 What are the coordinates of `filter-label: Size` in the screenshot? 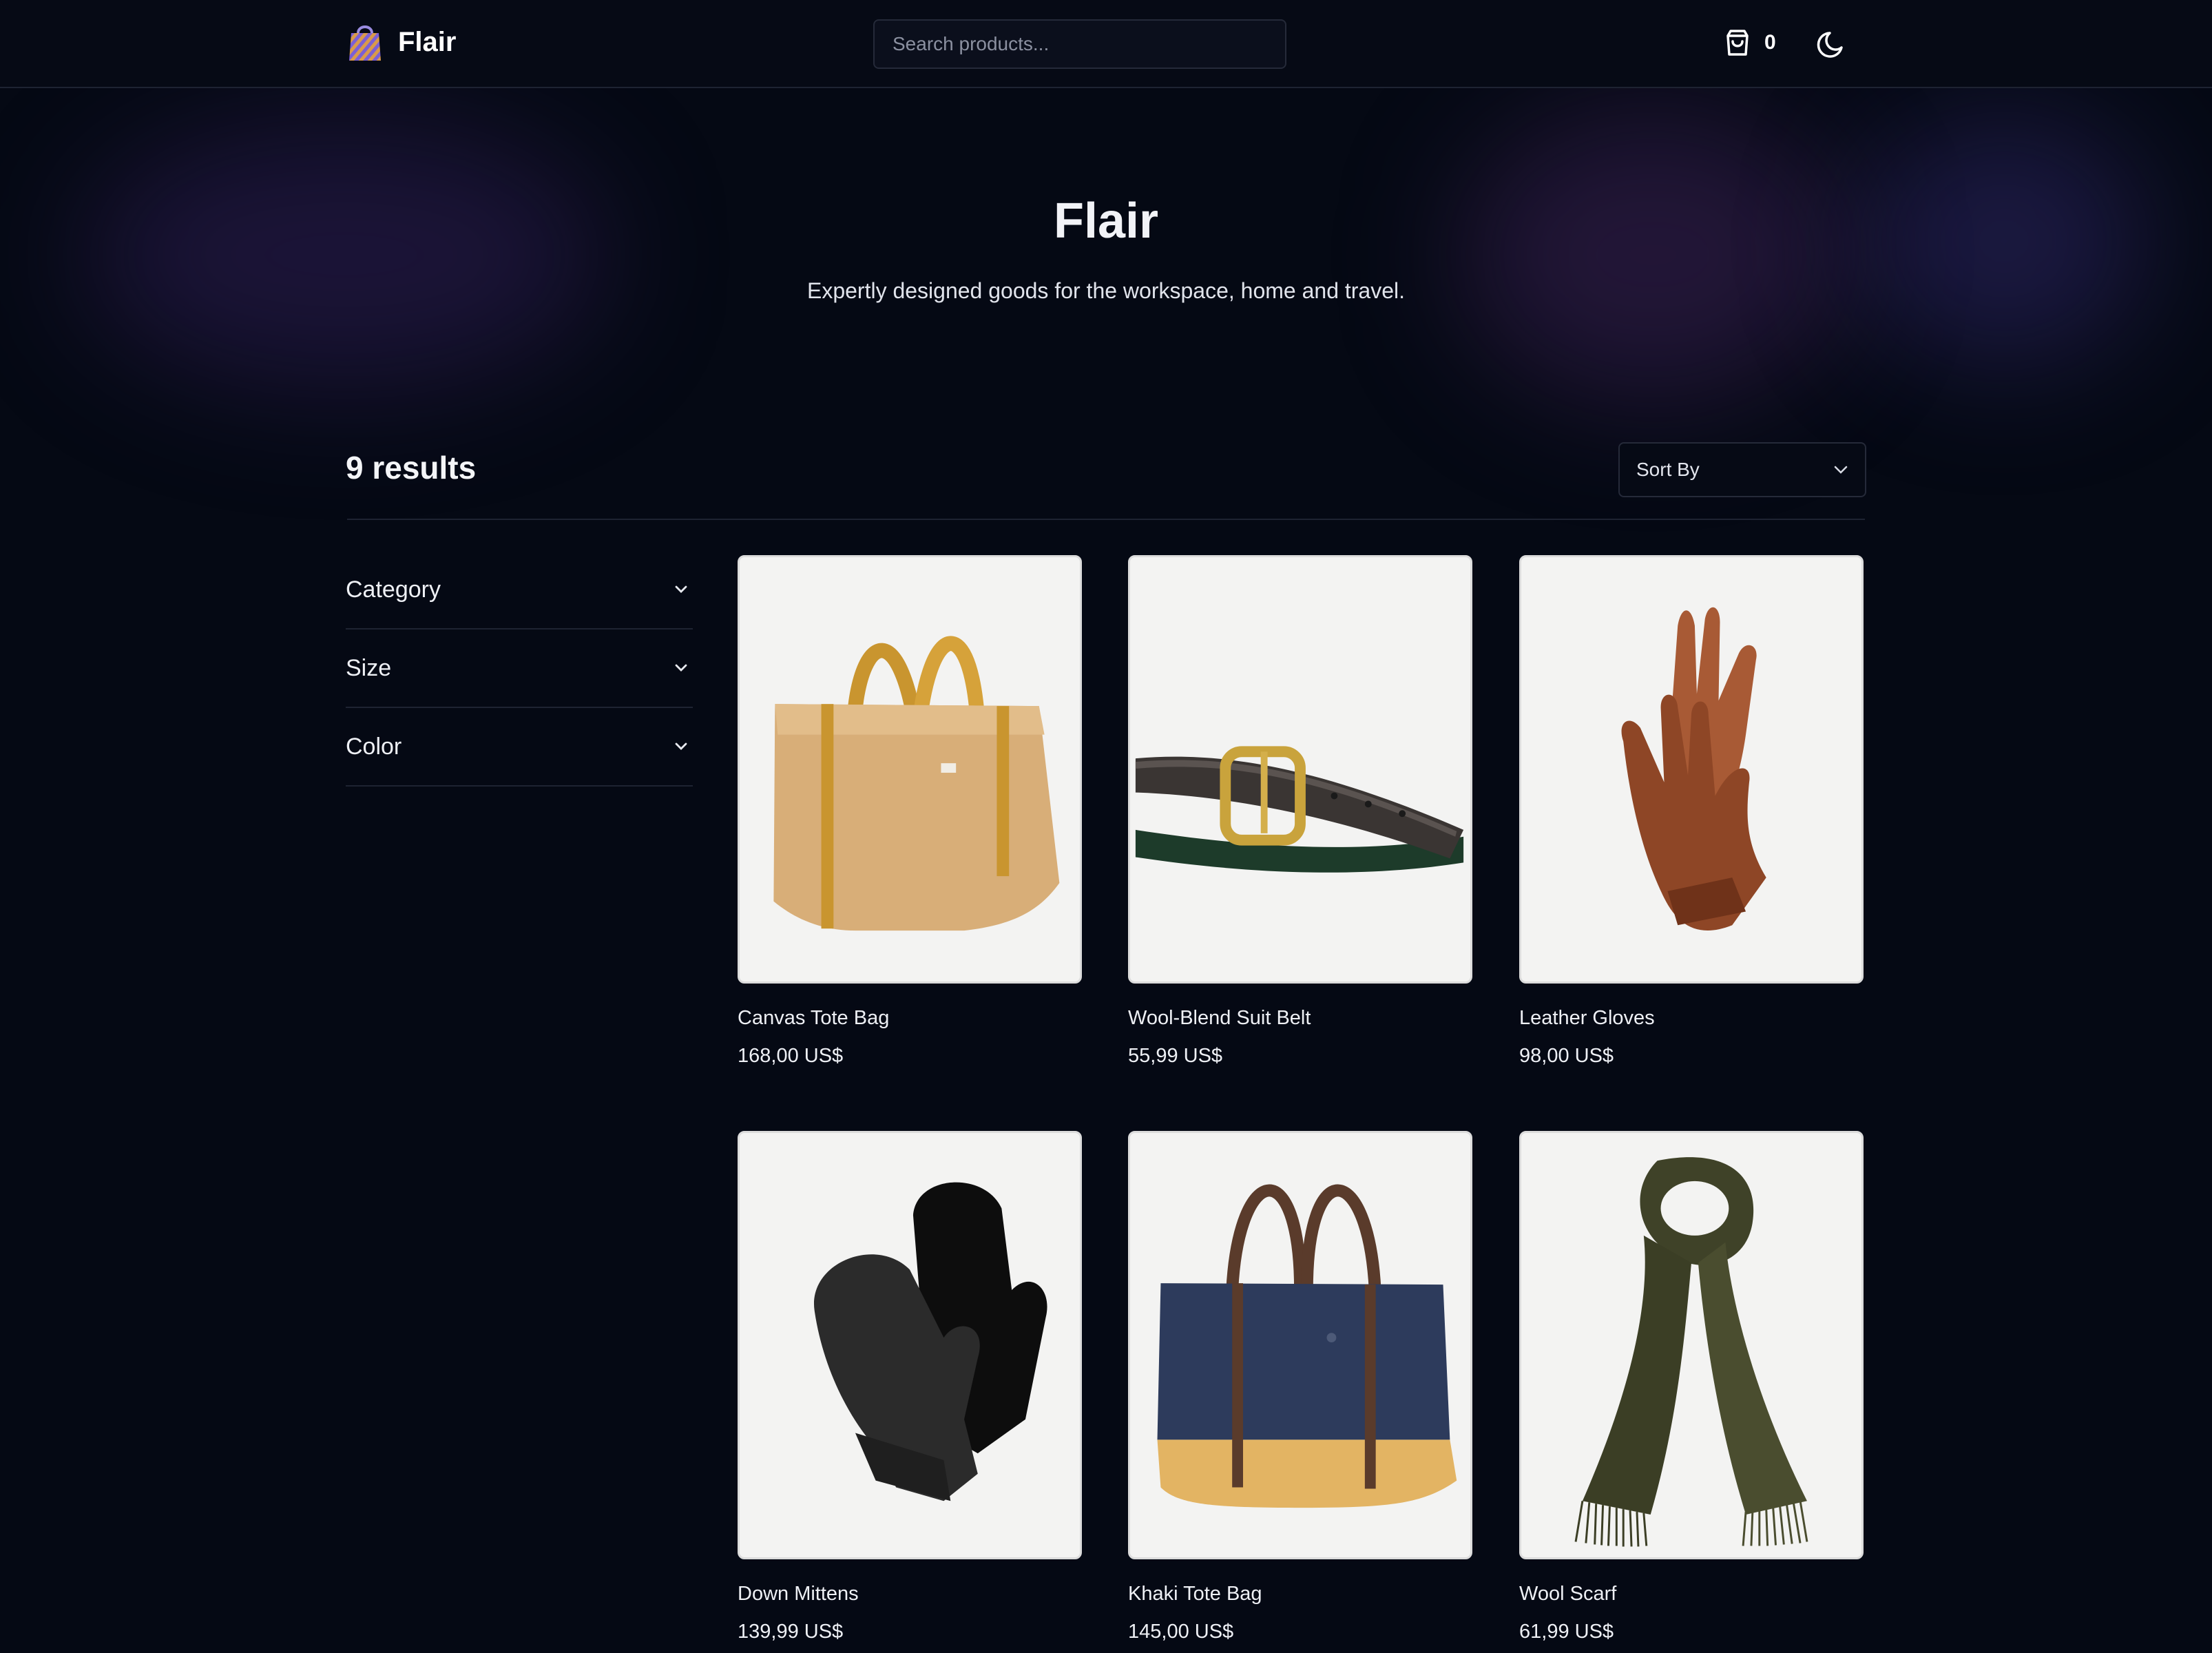 It's located at (369, 667).